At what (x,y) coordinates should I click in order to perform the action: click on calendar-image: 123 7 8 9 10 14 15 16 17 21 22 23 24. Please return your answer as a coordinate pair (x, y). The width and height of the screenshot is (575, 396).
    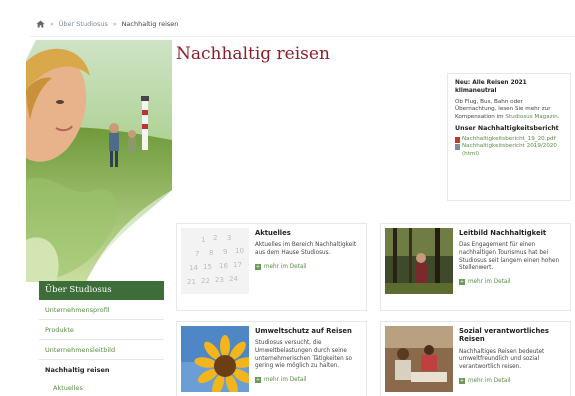
    Looking at the image, I should click on (215, 261).